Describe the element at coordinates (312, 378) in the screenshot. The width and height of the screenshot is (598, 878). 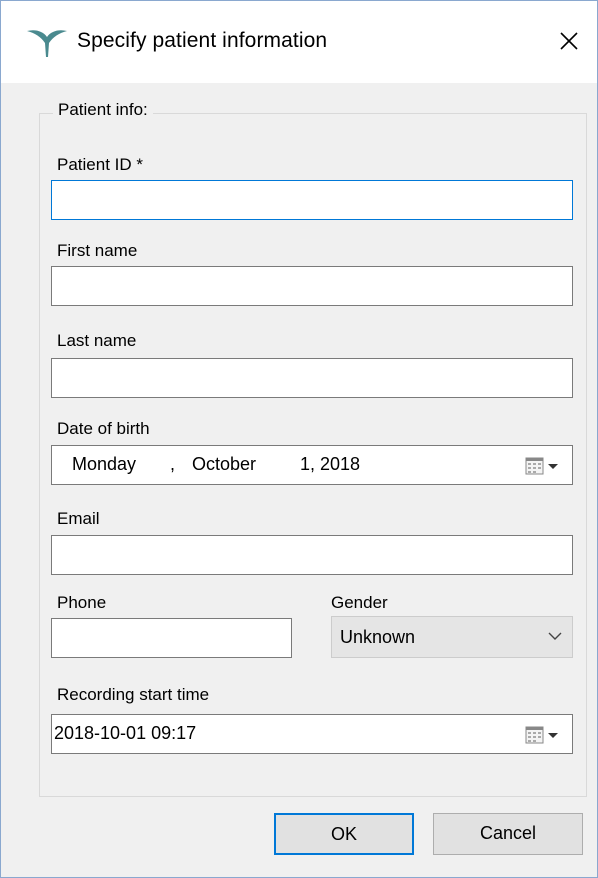
I see `last-name-input` at that location.